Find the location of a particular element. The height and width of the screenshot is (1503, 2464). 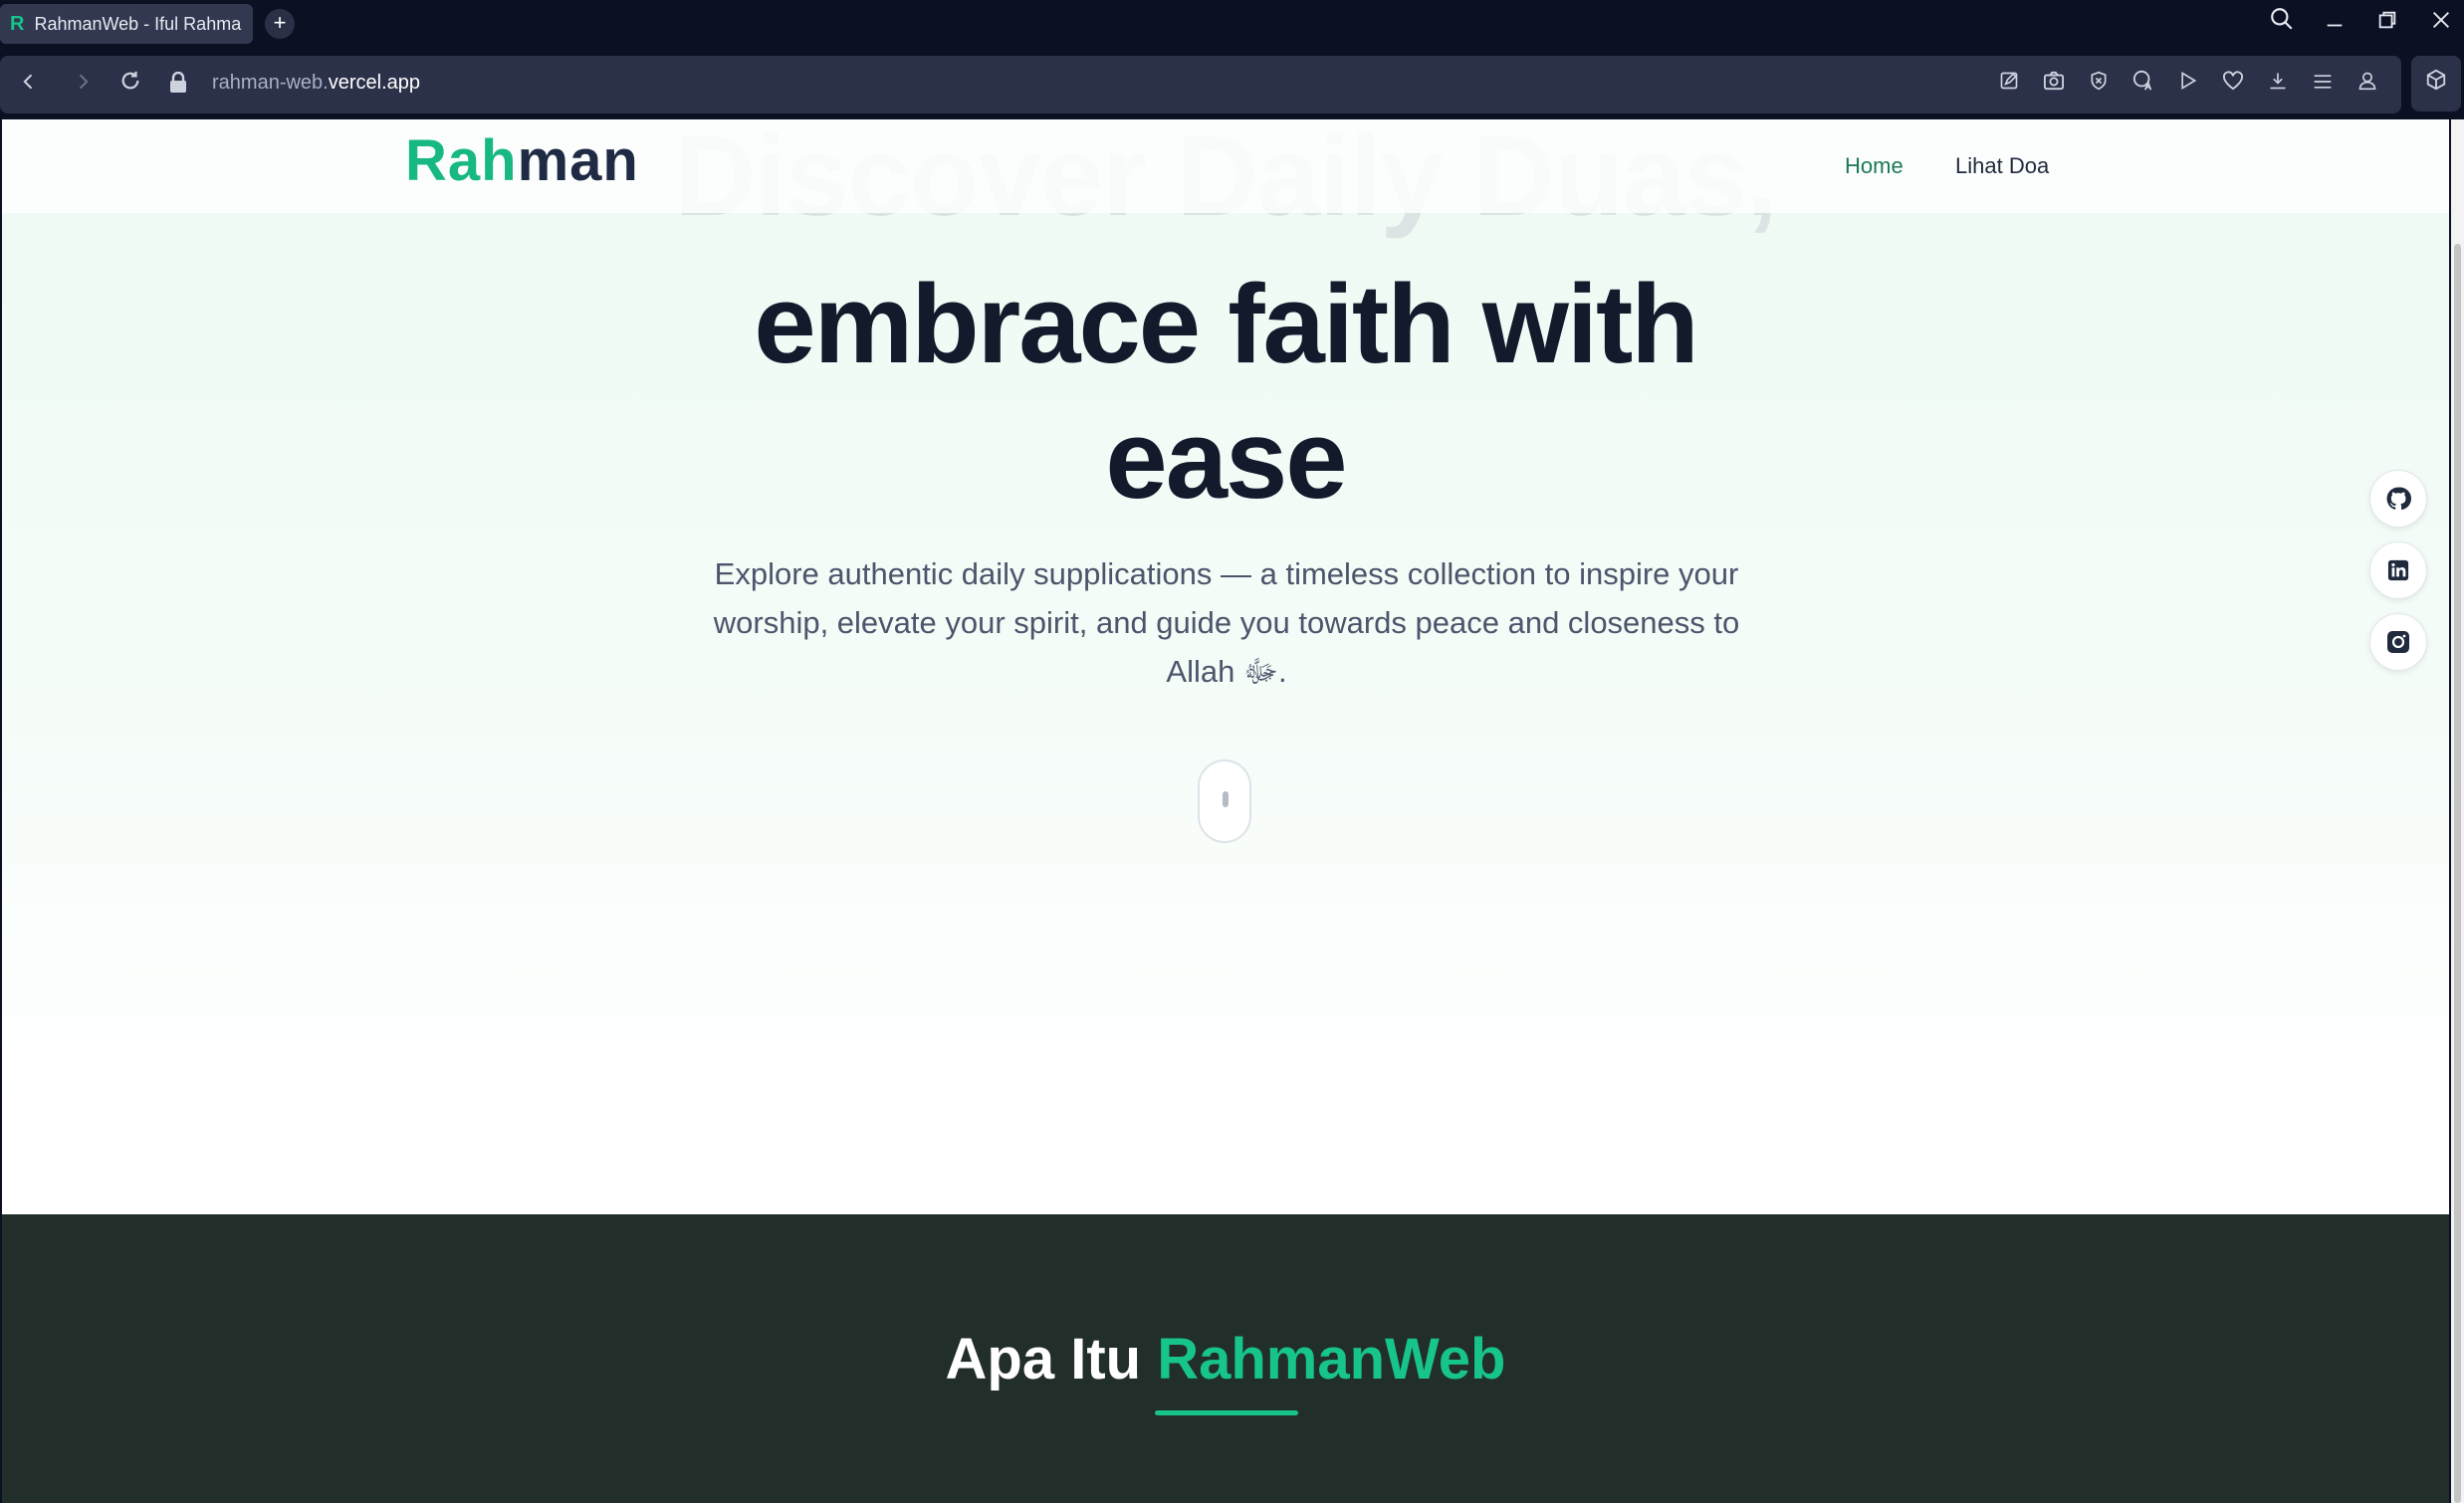

tab-title: RahmanWeb - Iful Rahma is located at coordinates (138, 23).